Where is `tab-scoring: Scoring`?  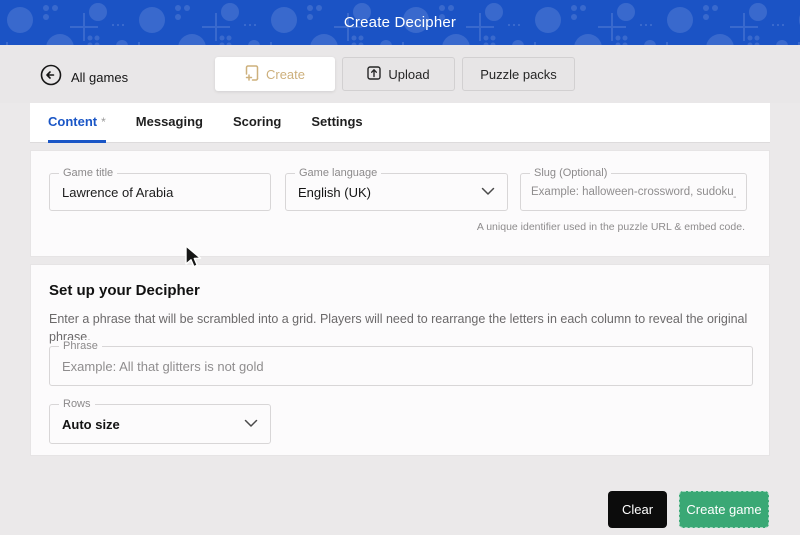 tab-scoring: Scoring is located at coordinates (257, 123).